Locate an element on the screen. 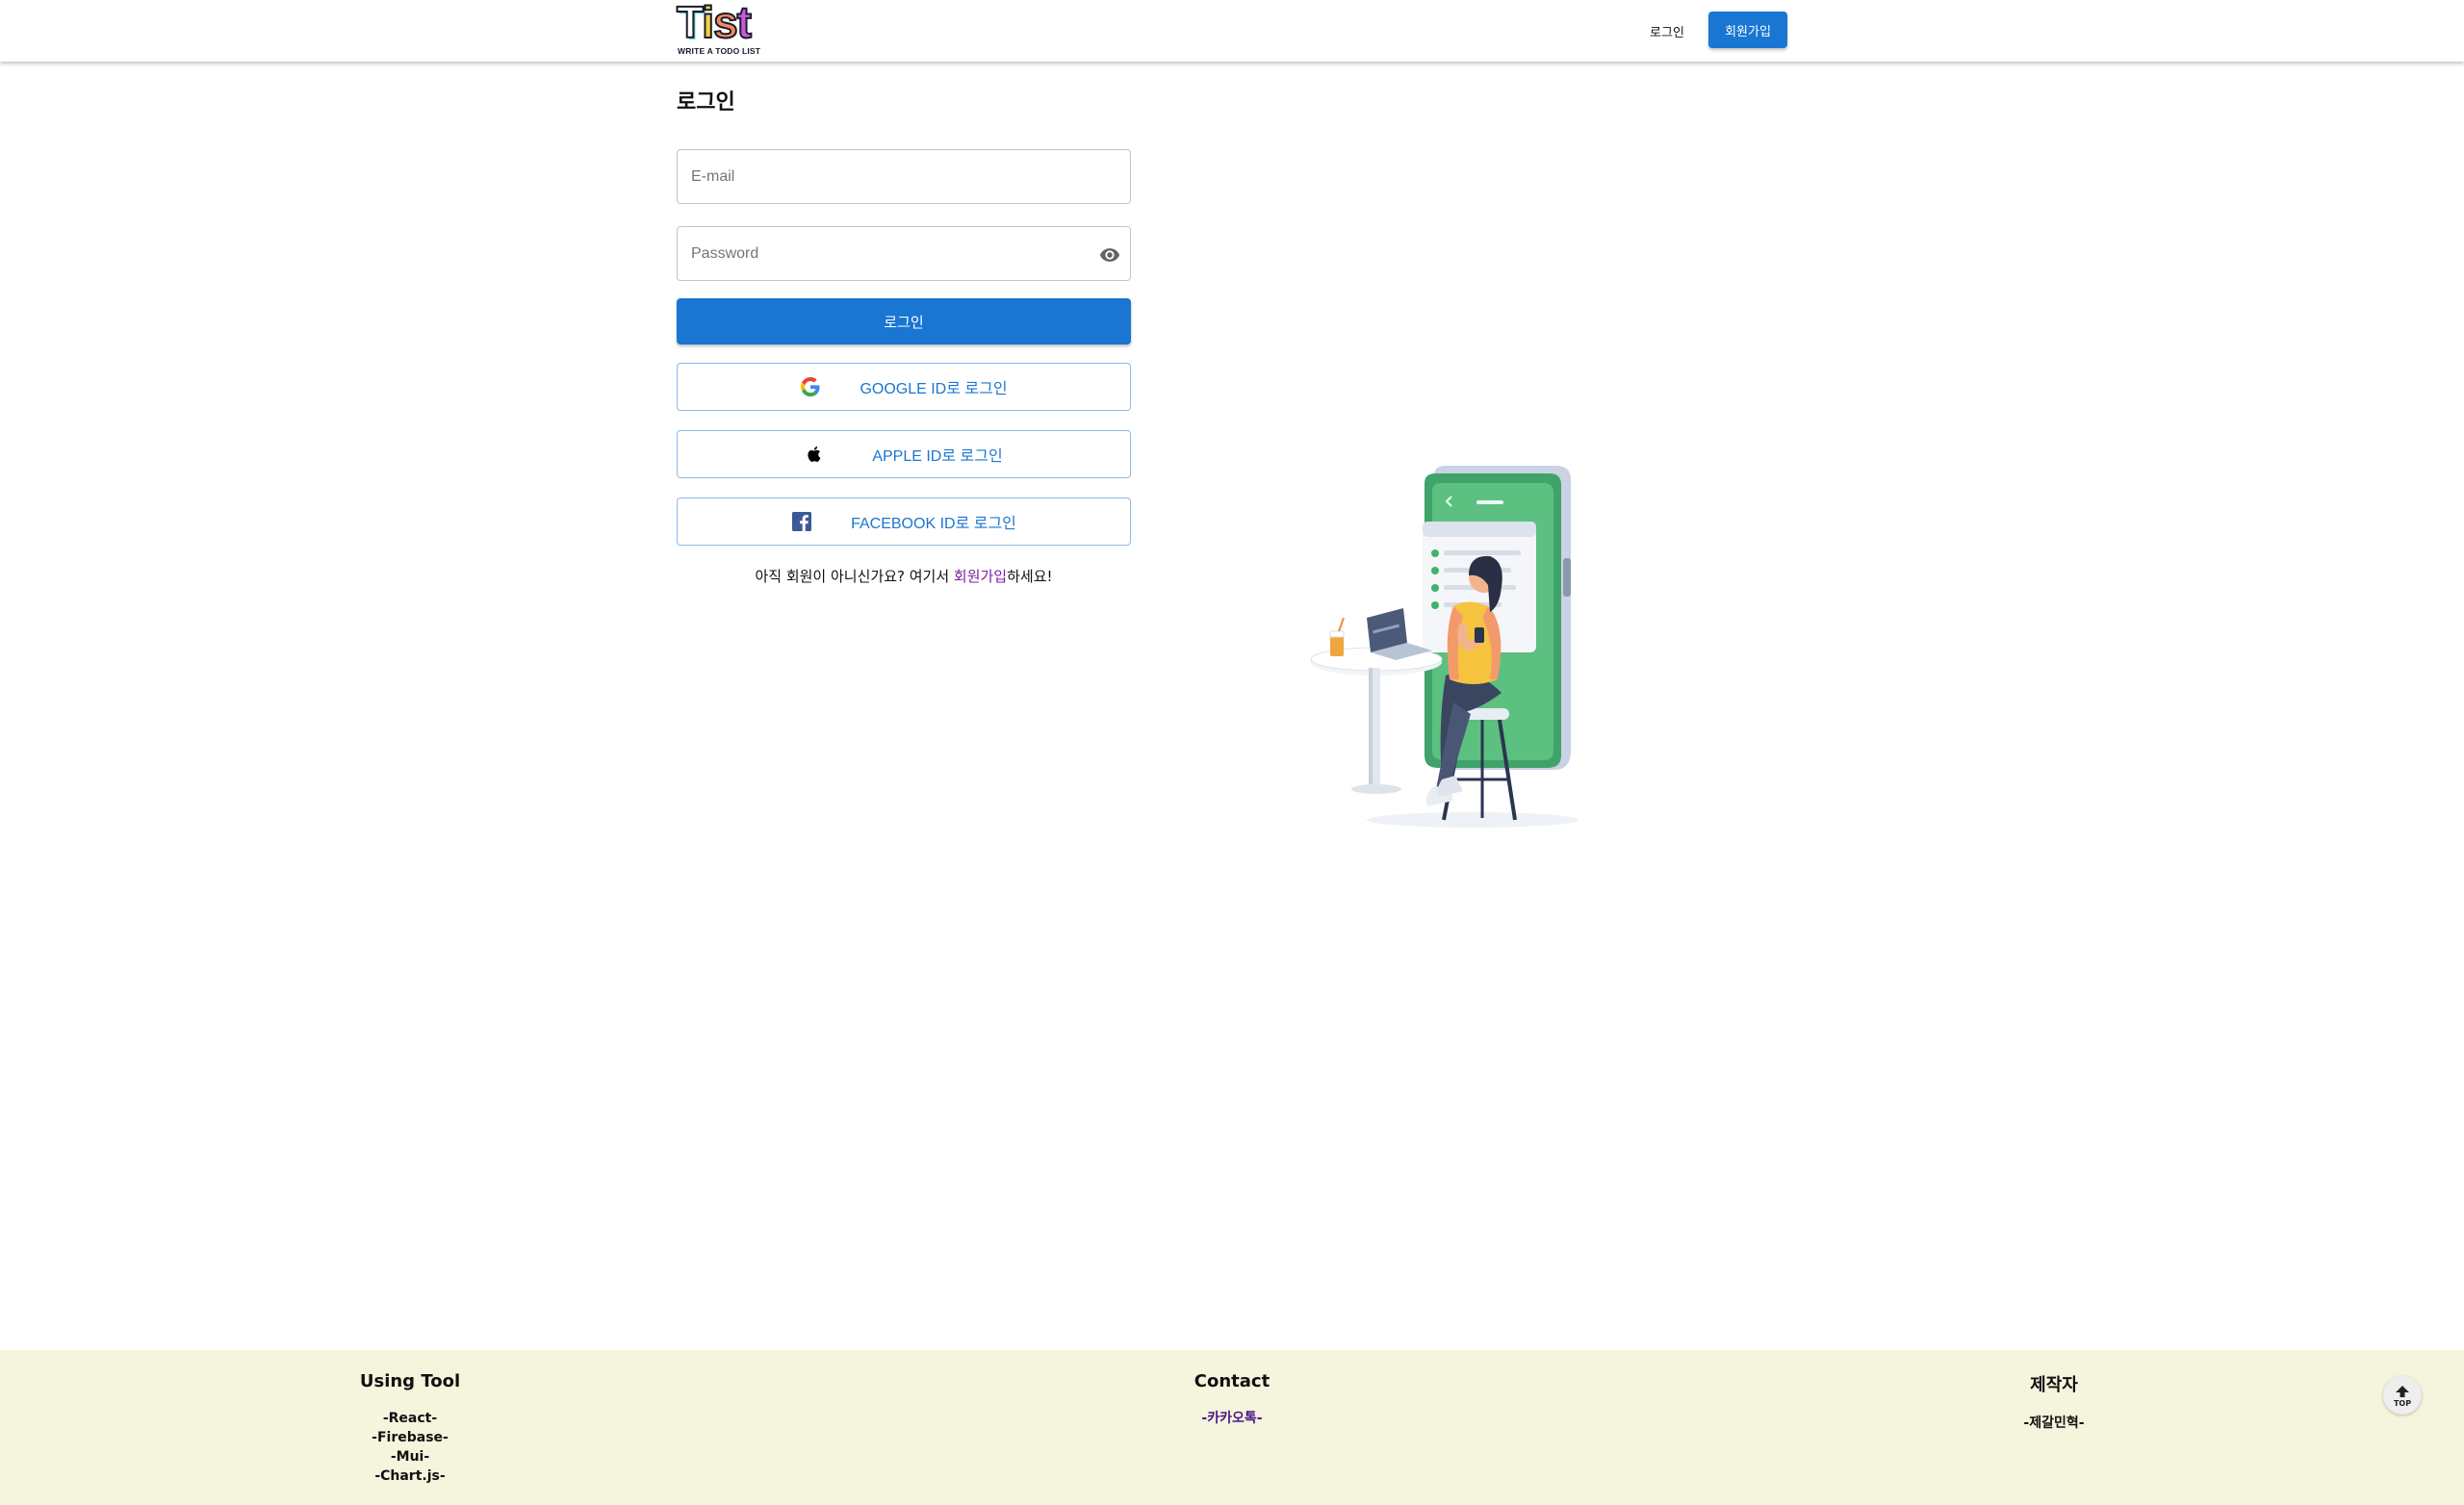  page-title: 로그인 is located at coordinates (706, 103).